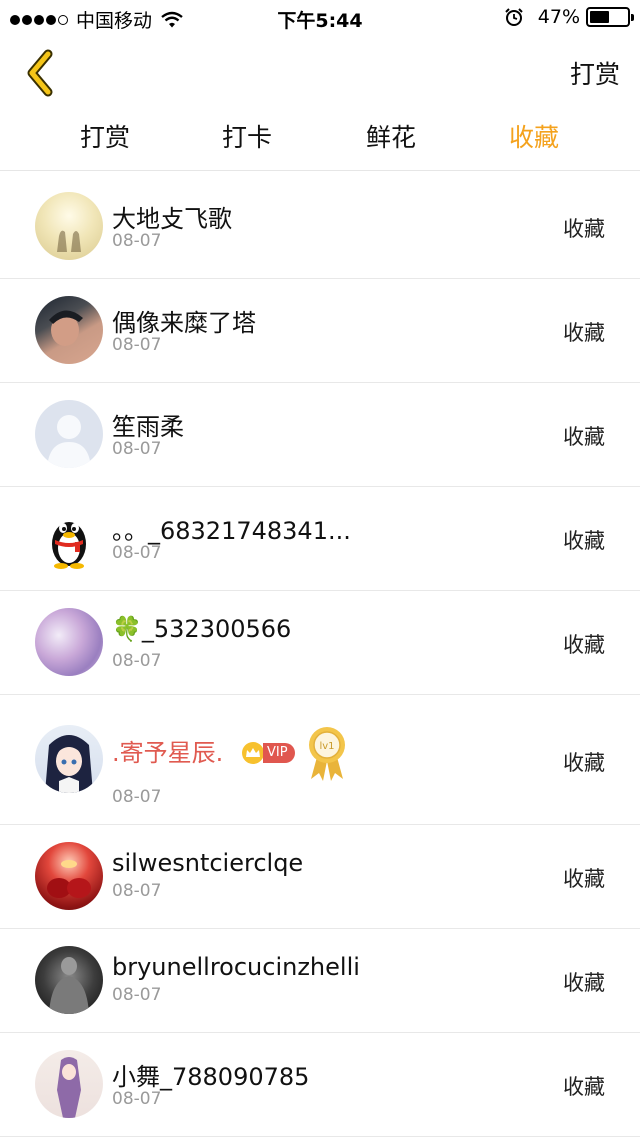 This screenshot has height=1139, width=640. Describe the element at coordinates (320, 643) in the screenshot. I see `list-item: 🍀_532300566 08-07 收藏` at that location.